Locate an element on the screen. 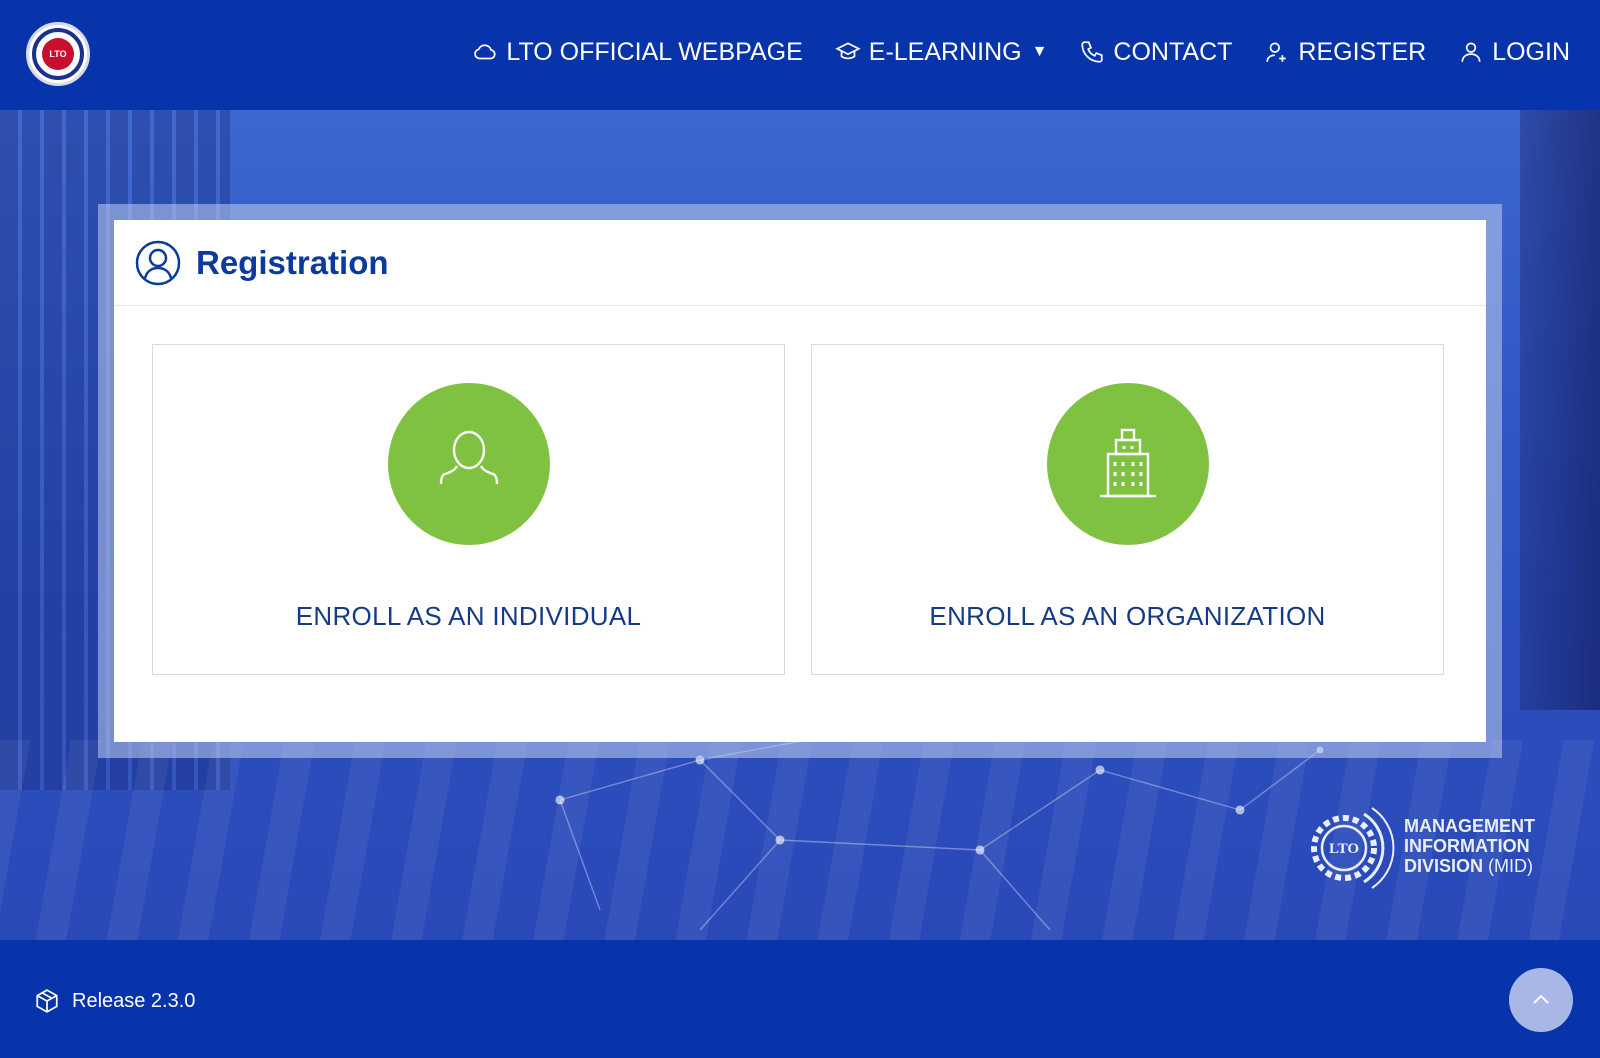 This screenshot has height=1058, width=1600. lto-logo: LTO is located at coordinates (58, 54).